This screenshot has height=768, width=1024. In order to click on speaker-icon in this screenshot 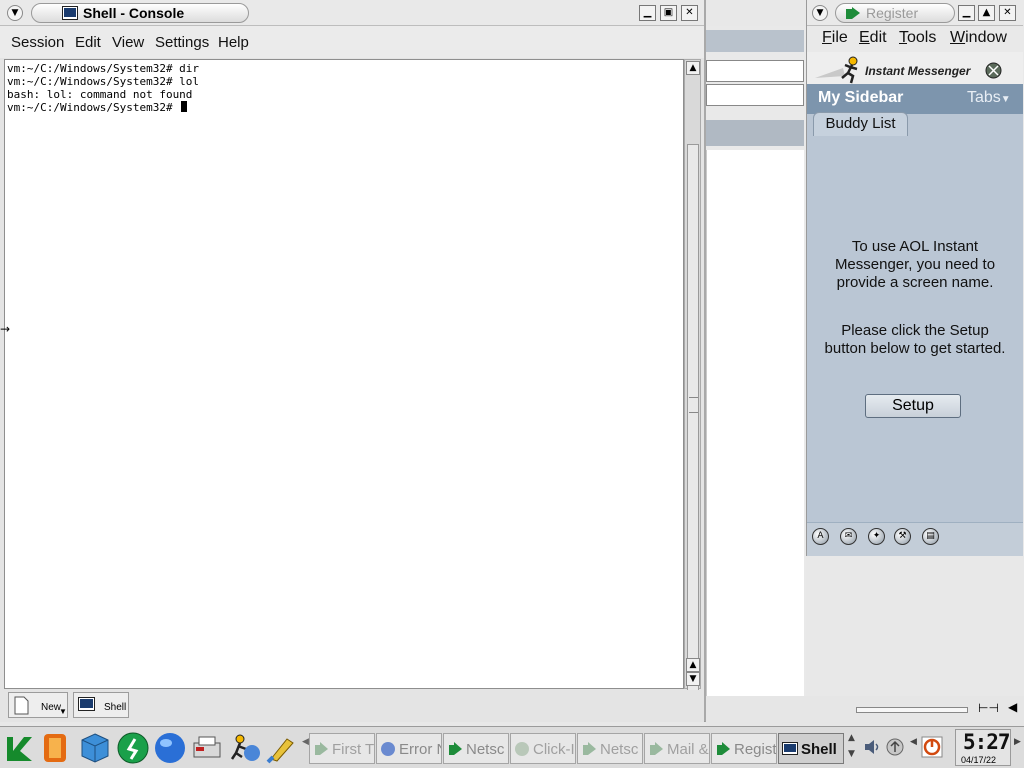, I will do `click(872, 747)`.